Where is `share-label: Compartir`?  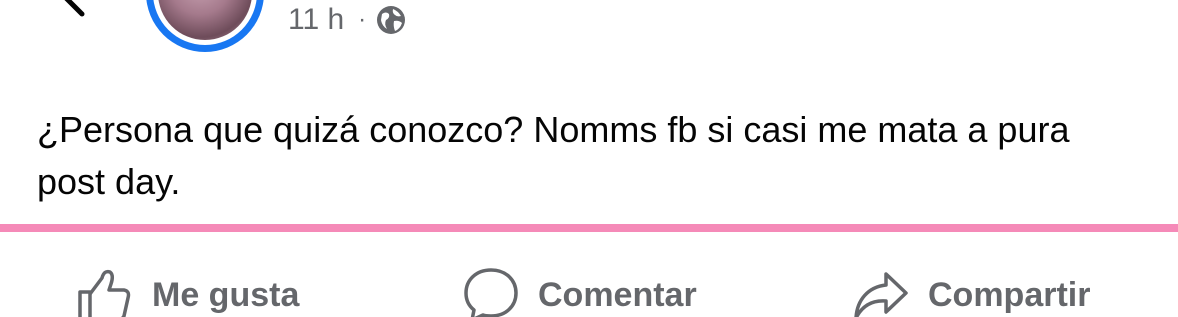 share-label: Compartir is located at coordinates (1009, 294).